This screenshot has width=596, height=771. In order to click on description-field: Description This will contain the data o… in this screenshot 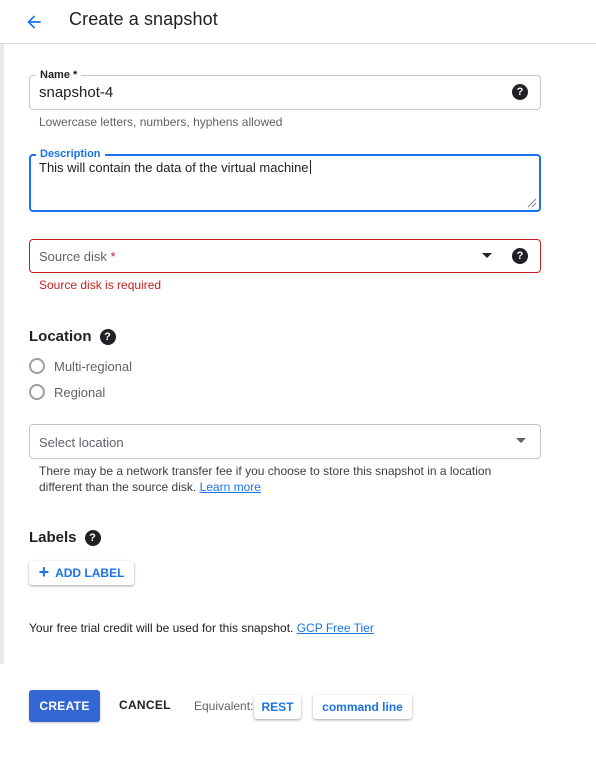, I will do `click(285, 179)`.